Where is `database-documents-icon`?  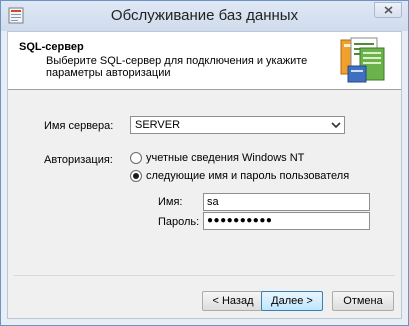 database-documents-icon is located at coordinates (362, 60).